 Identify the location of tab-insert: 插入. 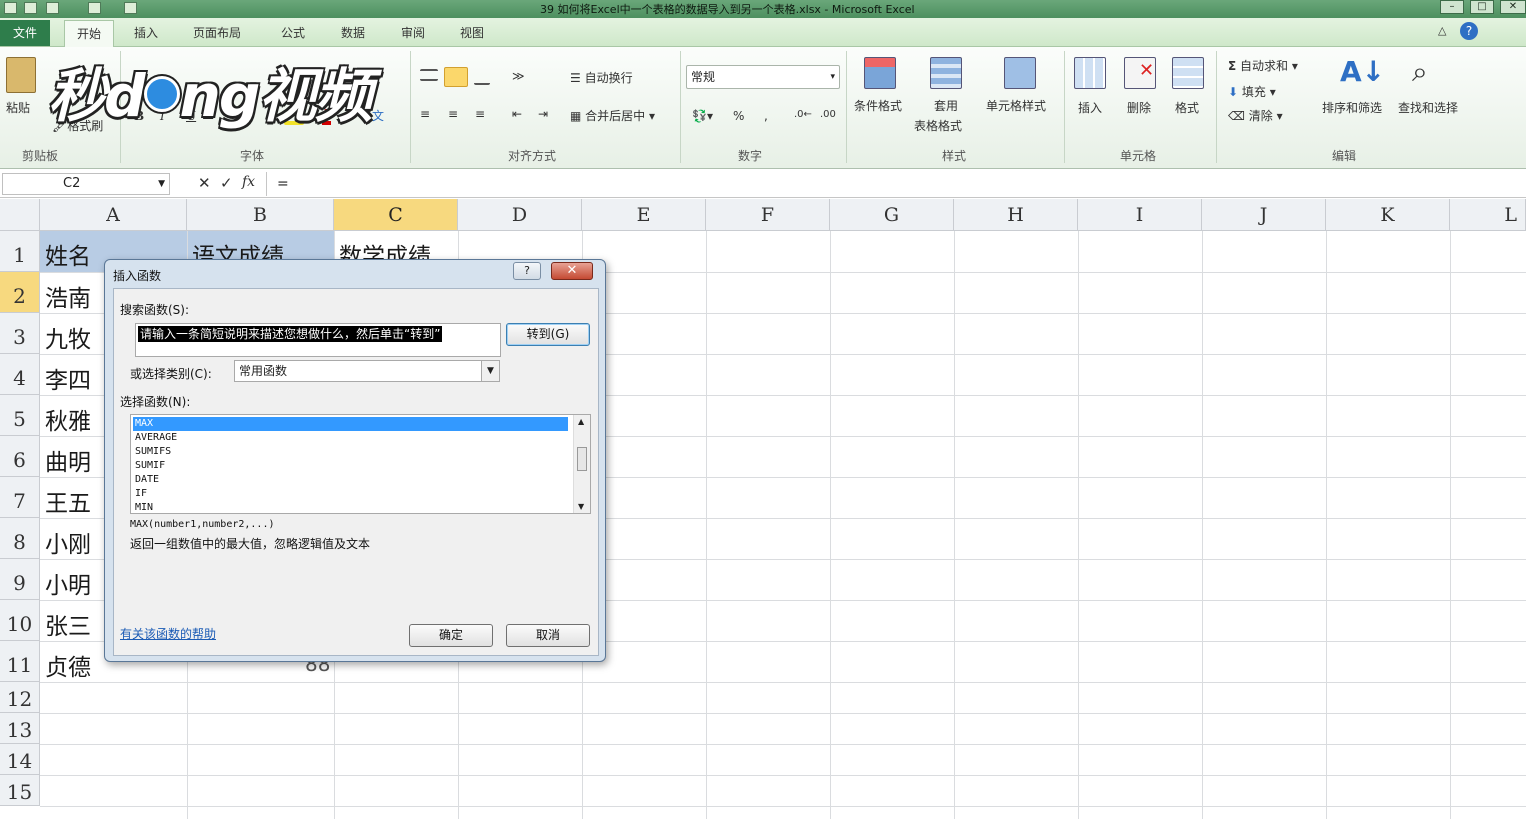
(146, 32).